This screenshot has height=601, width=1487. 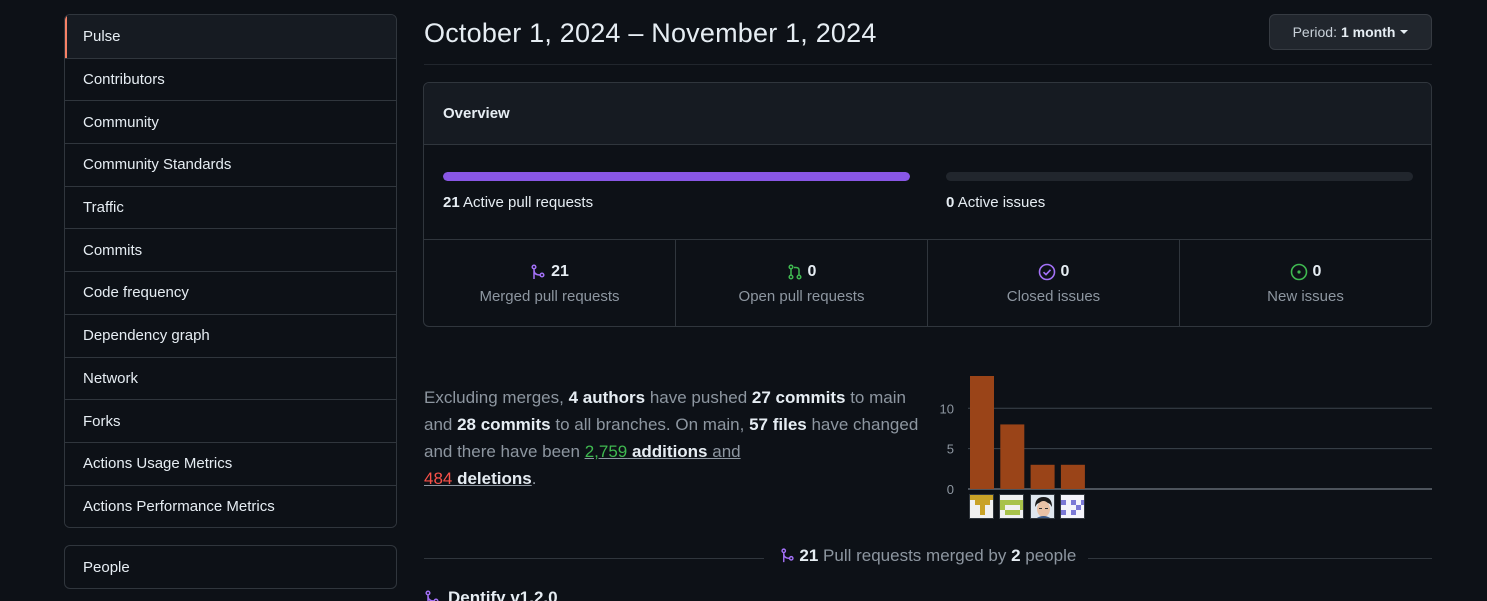 I want to click on overview-bars: 21 Active pull requests 0 Active issues, so click(x=927, y=192).